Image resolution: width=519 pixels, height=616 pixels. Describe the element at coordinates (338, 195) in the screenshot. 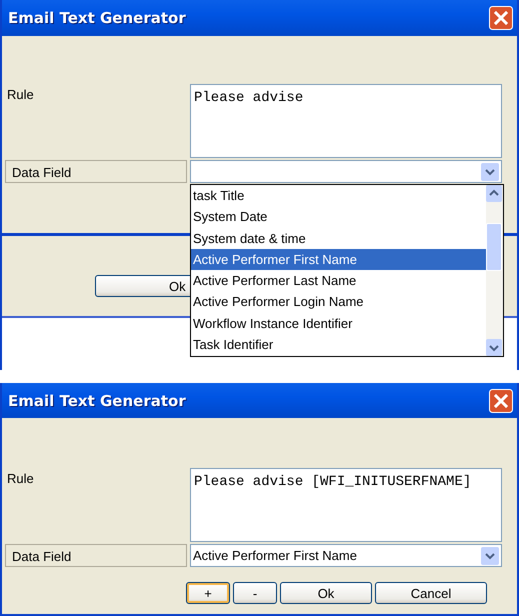

I see `dropdown-list-item: task Title` at that location.